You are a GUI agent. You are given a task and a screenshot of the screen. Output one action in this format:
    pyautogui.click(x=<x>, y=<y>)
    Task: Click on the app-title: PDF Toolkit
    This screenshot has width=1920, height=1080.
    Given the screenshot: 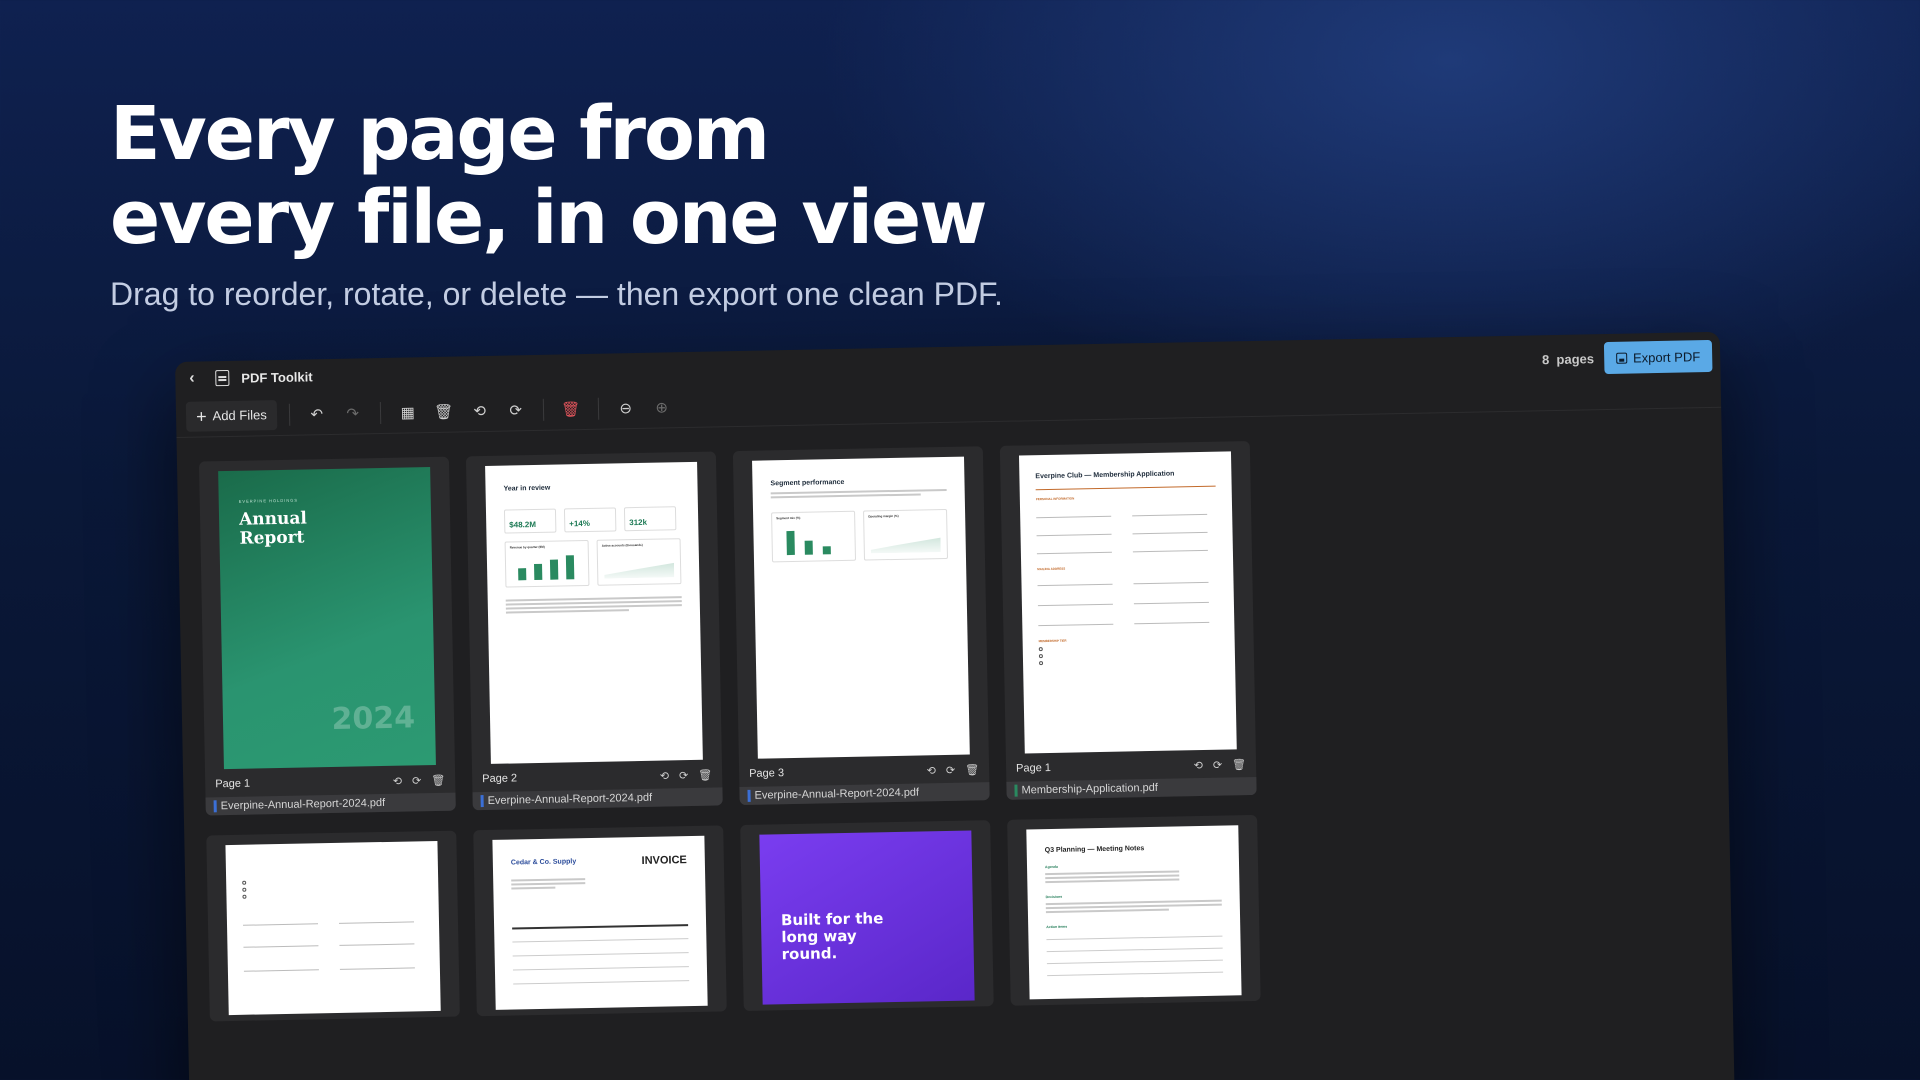 What is the action you would take?
    pyautogui.click(x=277, y=377)
    